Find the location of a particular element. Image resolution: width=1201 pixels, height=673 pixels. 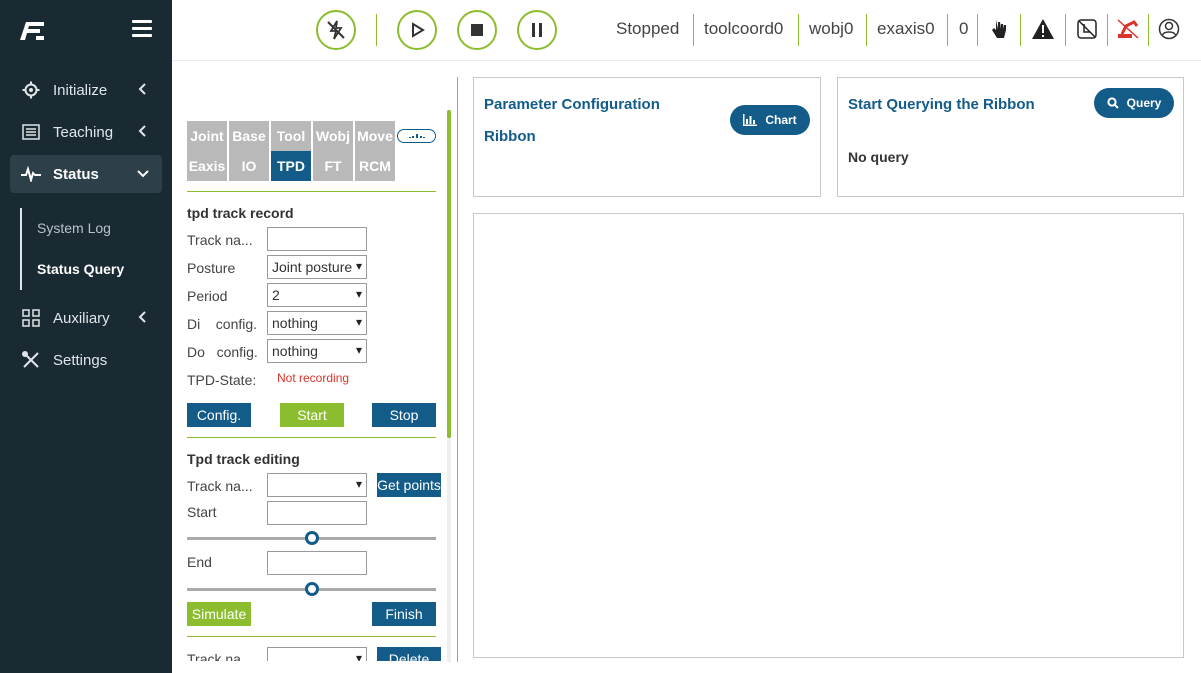

start-record-button: Start is located at coordinates (312, 415).